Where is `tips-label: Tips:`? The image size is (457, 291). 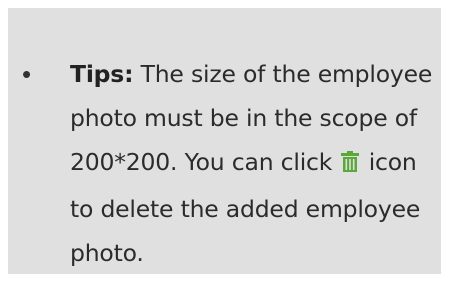
tips-label: Tips: is located at coordinates (102, 74).